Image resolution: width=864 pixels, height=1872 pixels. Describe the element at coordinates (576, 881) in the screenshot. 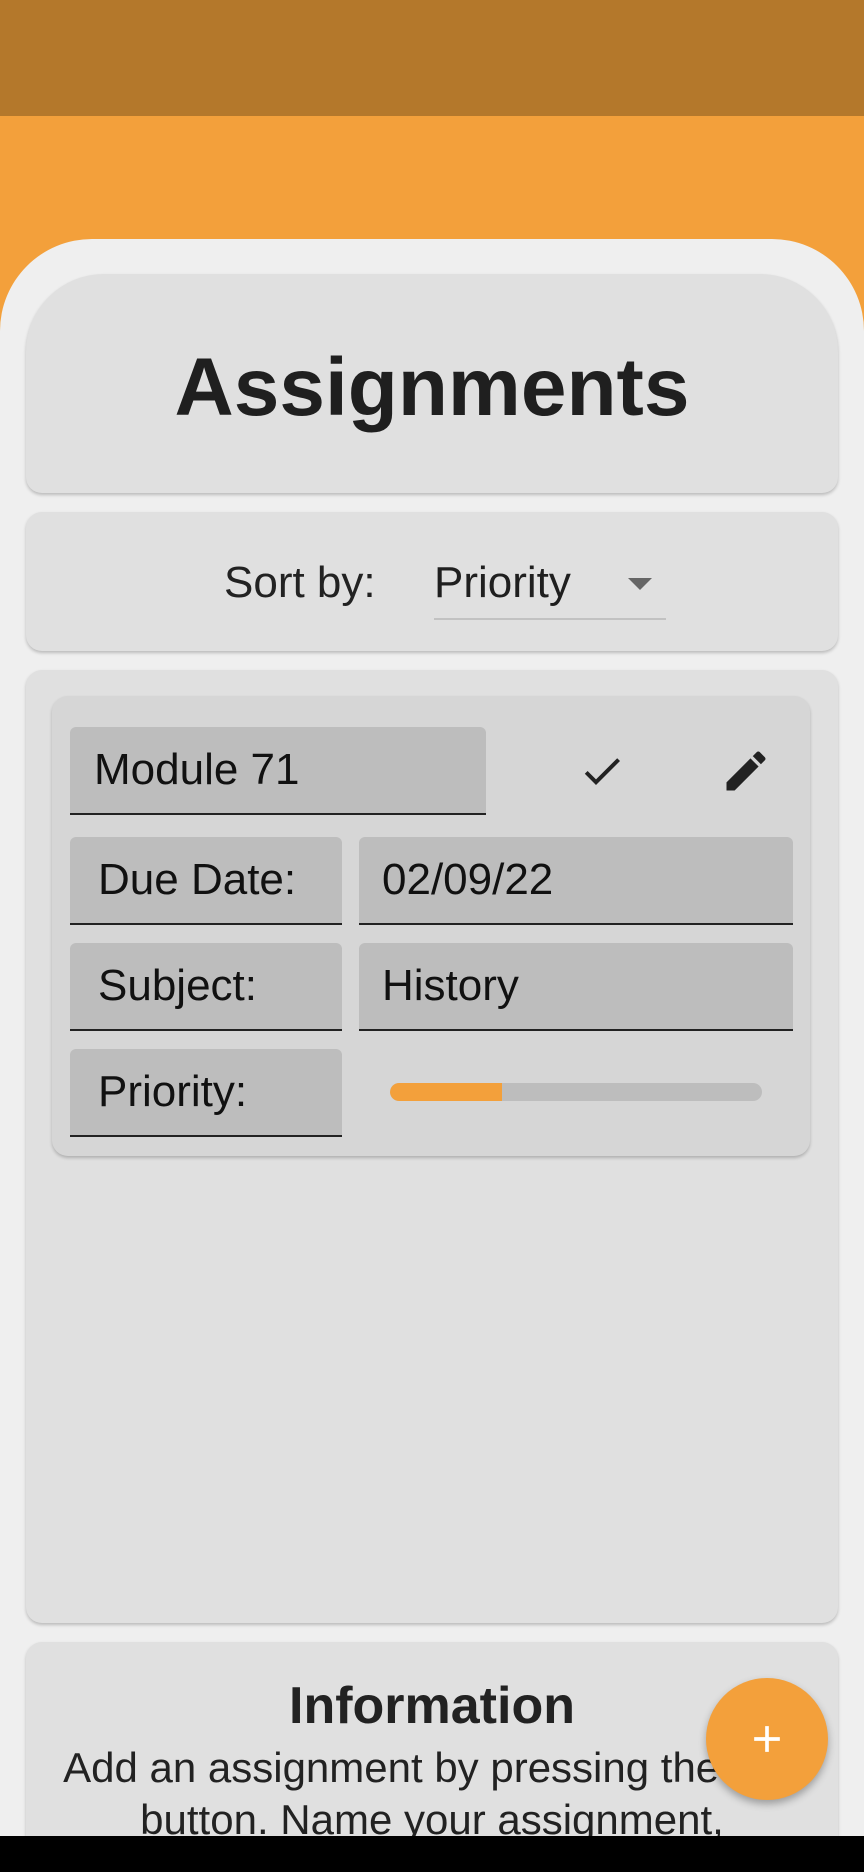

I see `due-date-field: 02/09/22` at that location.